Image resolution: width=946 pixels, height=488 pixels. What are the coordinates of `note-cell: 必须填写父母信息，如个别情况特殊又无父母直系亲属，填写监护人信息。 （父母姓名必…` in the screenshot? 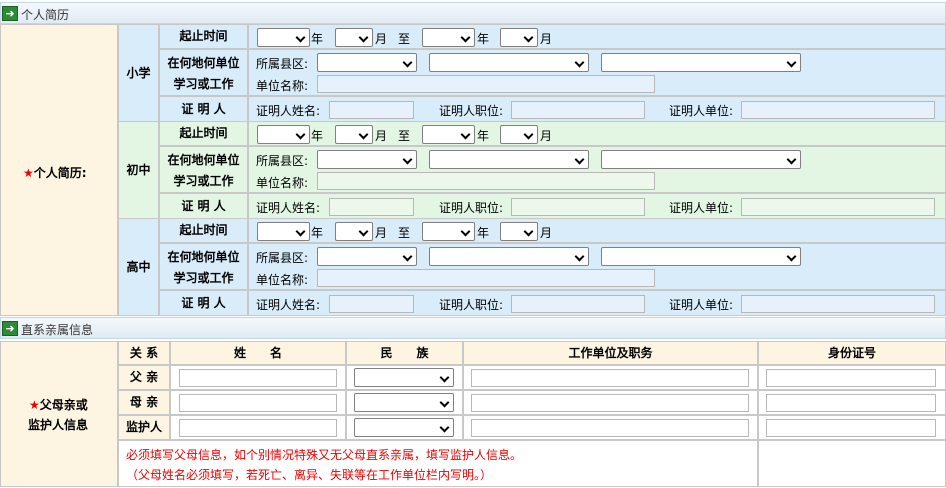 It's located at (438, 463).